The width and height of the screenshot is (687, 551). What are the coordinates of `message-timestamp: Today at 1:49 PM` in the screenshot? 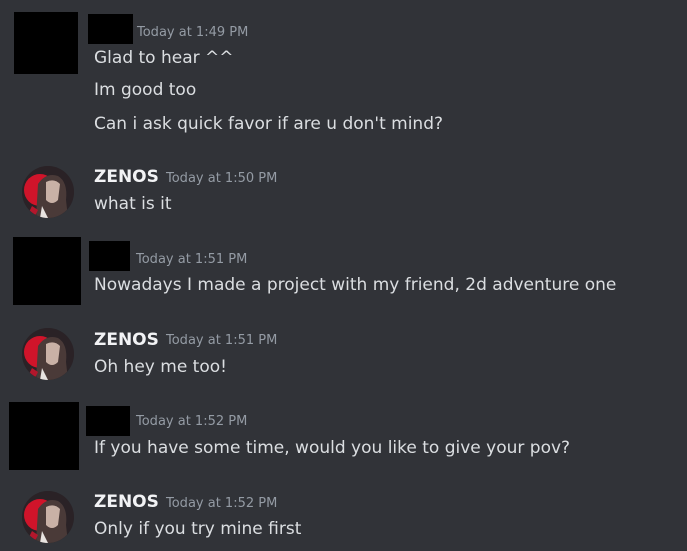 It's located at (192, 33).